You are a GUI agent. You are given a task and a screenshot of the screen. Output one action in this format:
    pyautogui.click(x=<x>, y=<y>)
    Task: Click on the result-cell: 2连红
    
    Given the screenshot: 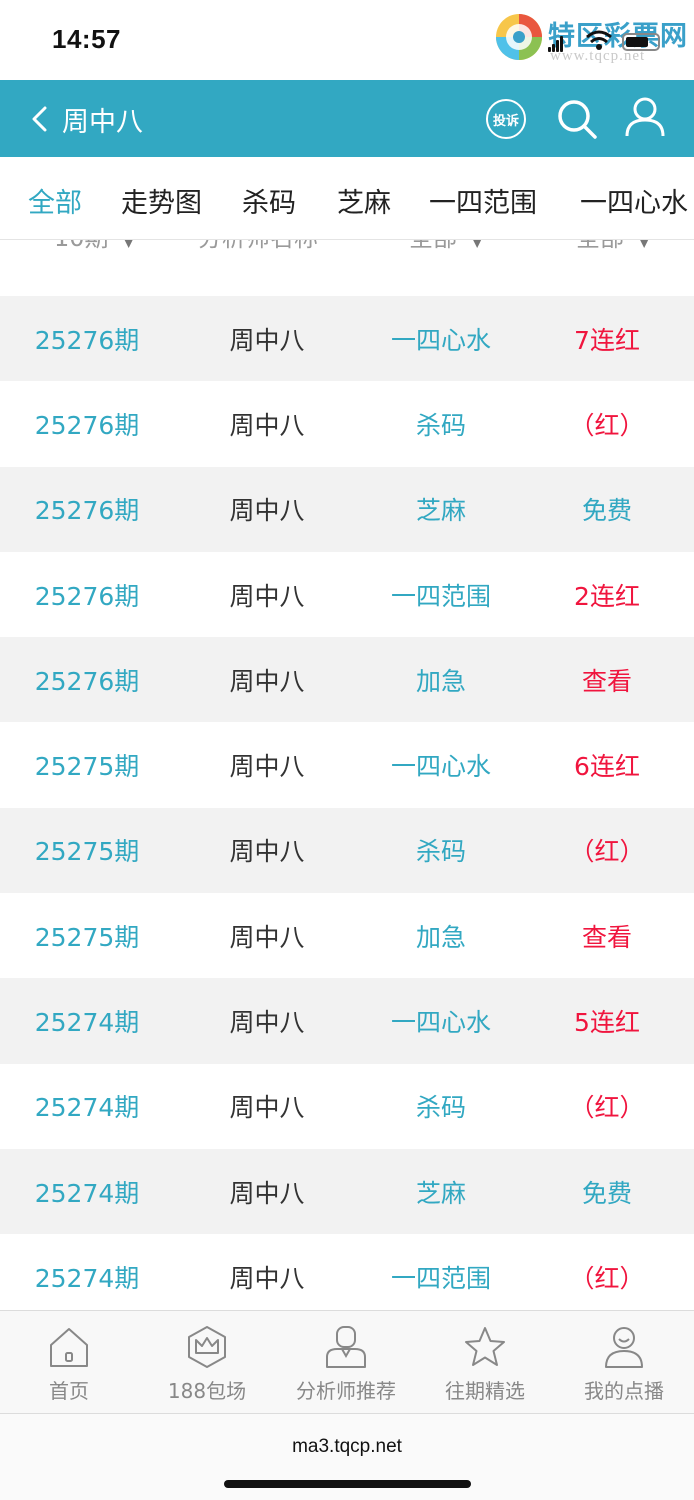 What is the action you would take?
    pyautogui.click(x=607, y=595)
    